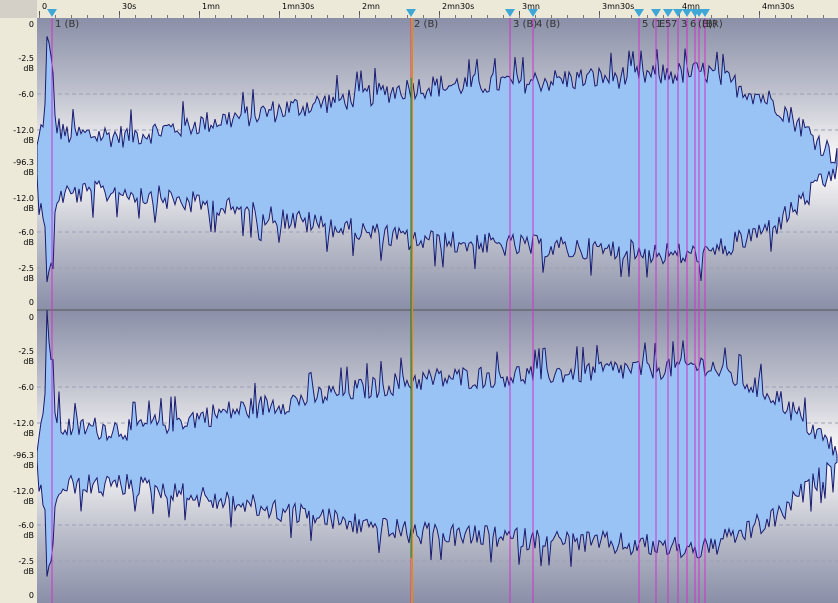 Image resolution: width=838 pixels, height=603 pixels. What do you see at coordinates (778, 6) in the screenshot?
I see `ruler-tick-label: 4mn30s` at bounding box center [778, 6].